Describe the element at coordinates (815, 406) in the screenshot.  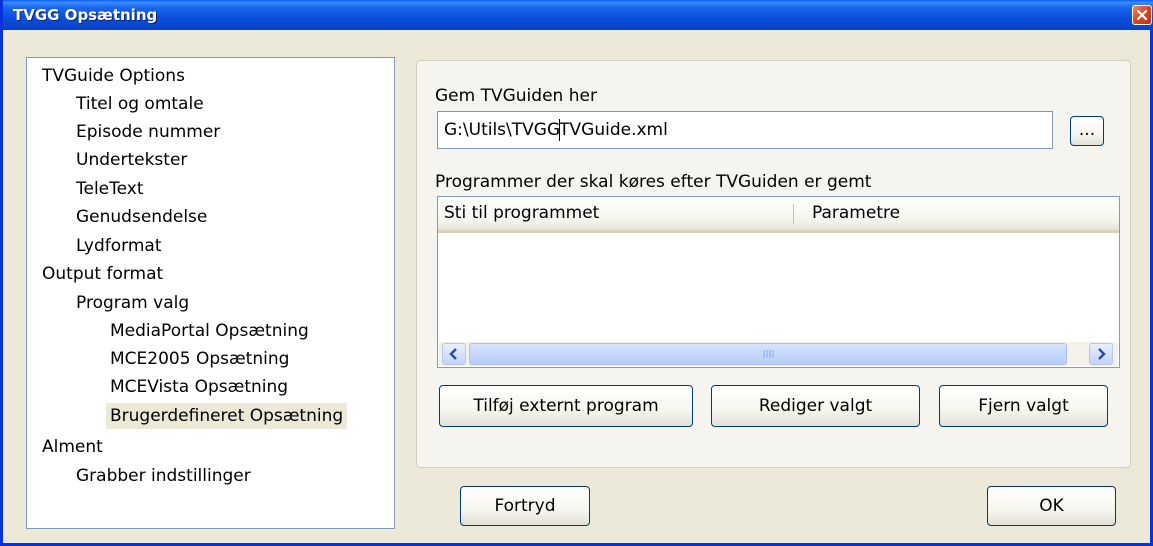
I see `edit-selected-button: Rediger valgt` at that location.